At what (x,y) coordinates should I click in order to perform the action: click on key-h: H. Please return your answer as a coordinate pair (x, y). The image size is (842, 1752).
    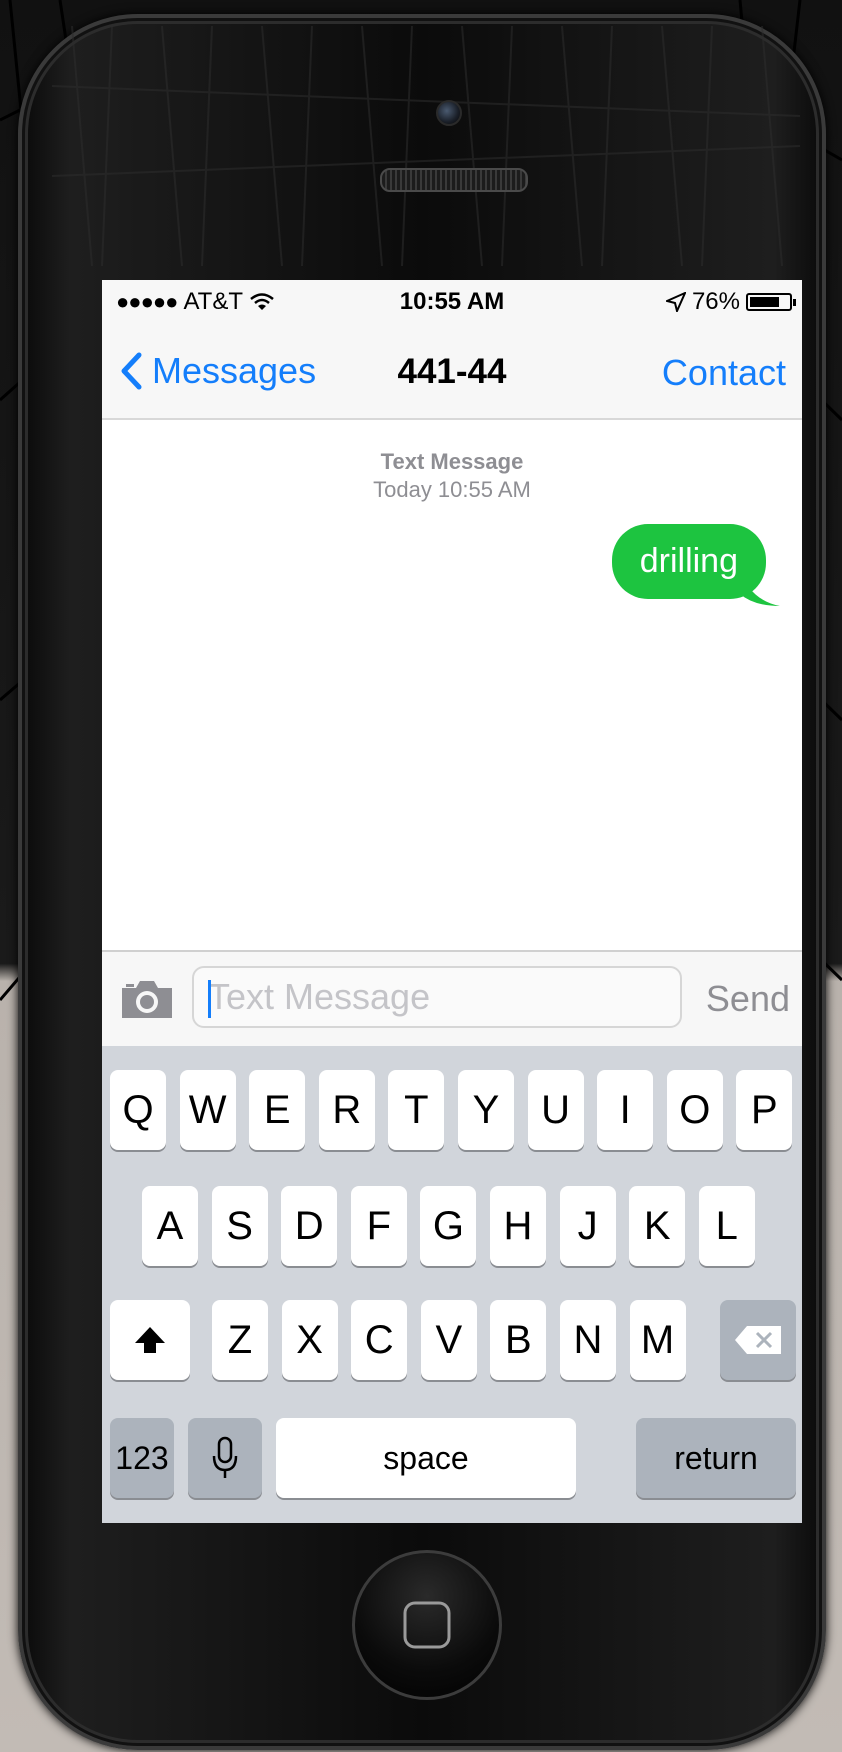
    Looking at the image, I should click on (518, 1226).